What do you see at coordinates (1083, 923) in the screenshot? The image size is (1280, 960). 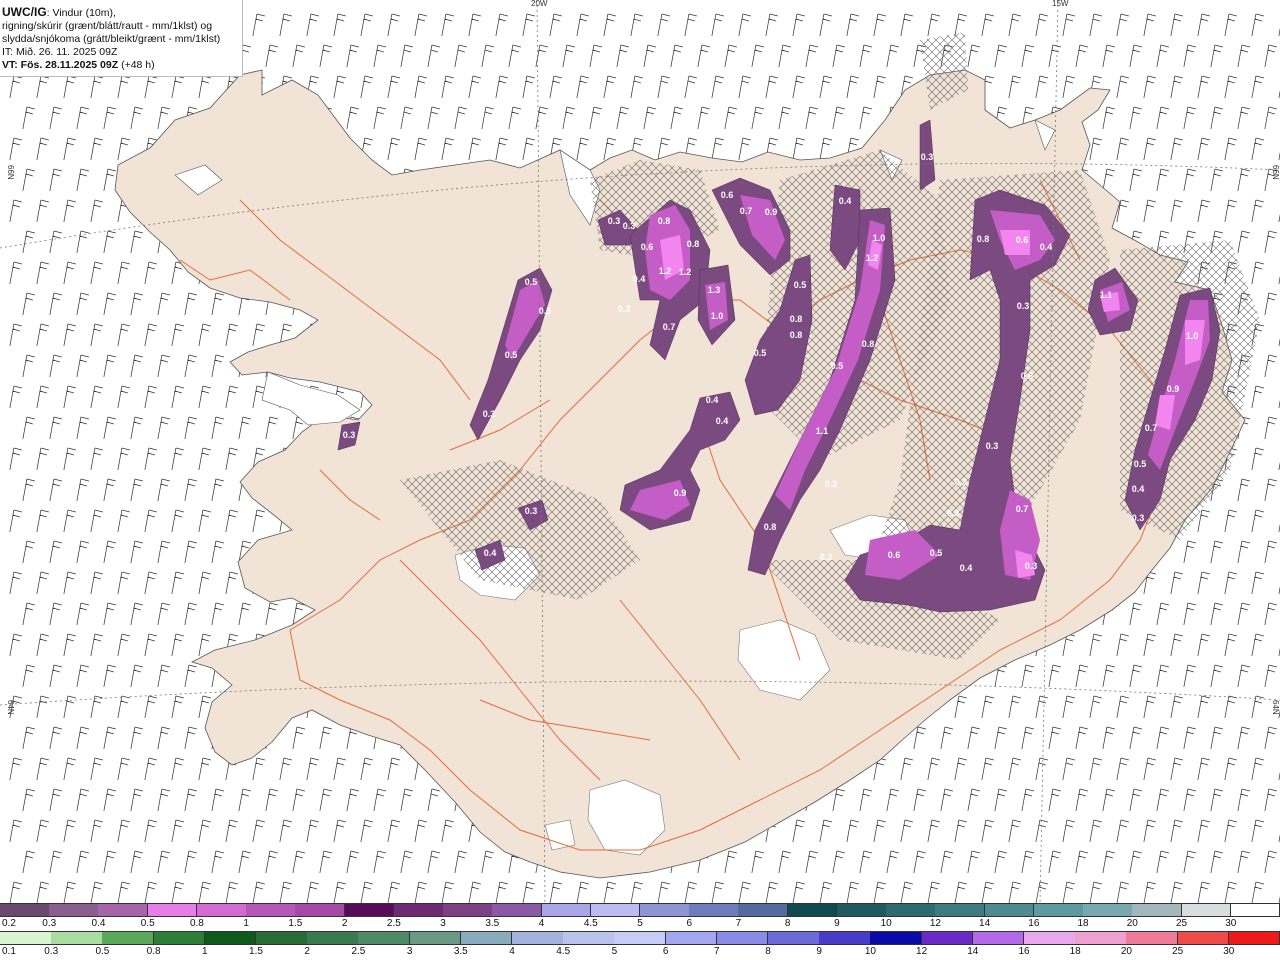 I see `legend-label: 18` at bounding box center [1083, 923].